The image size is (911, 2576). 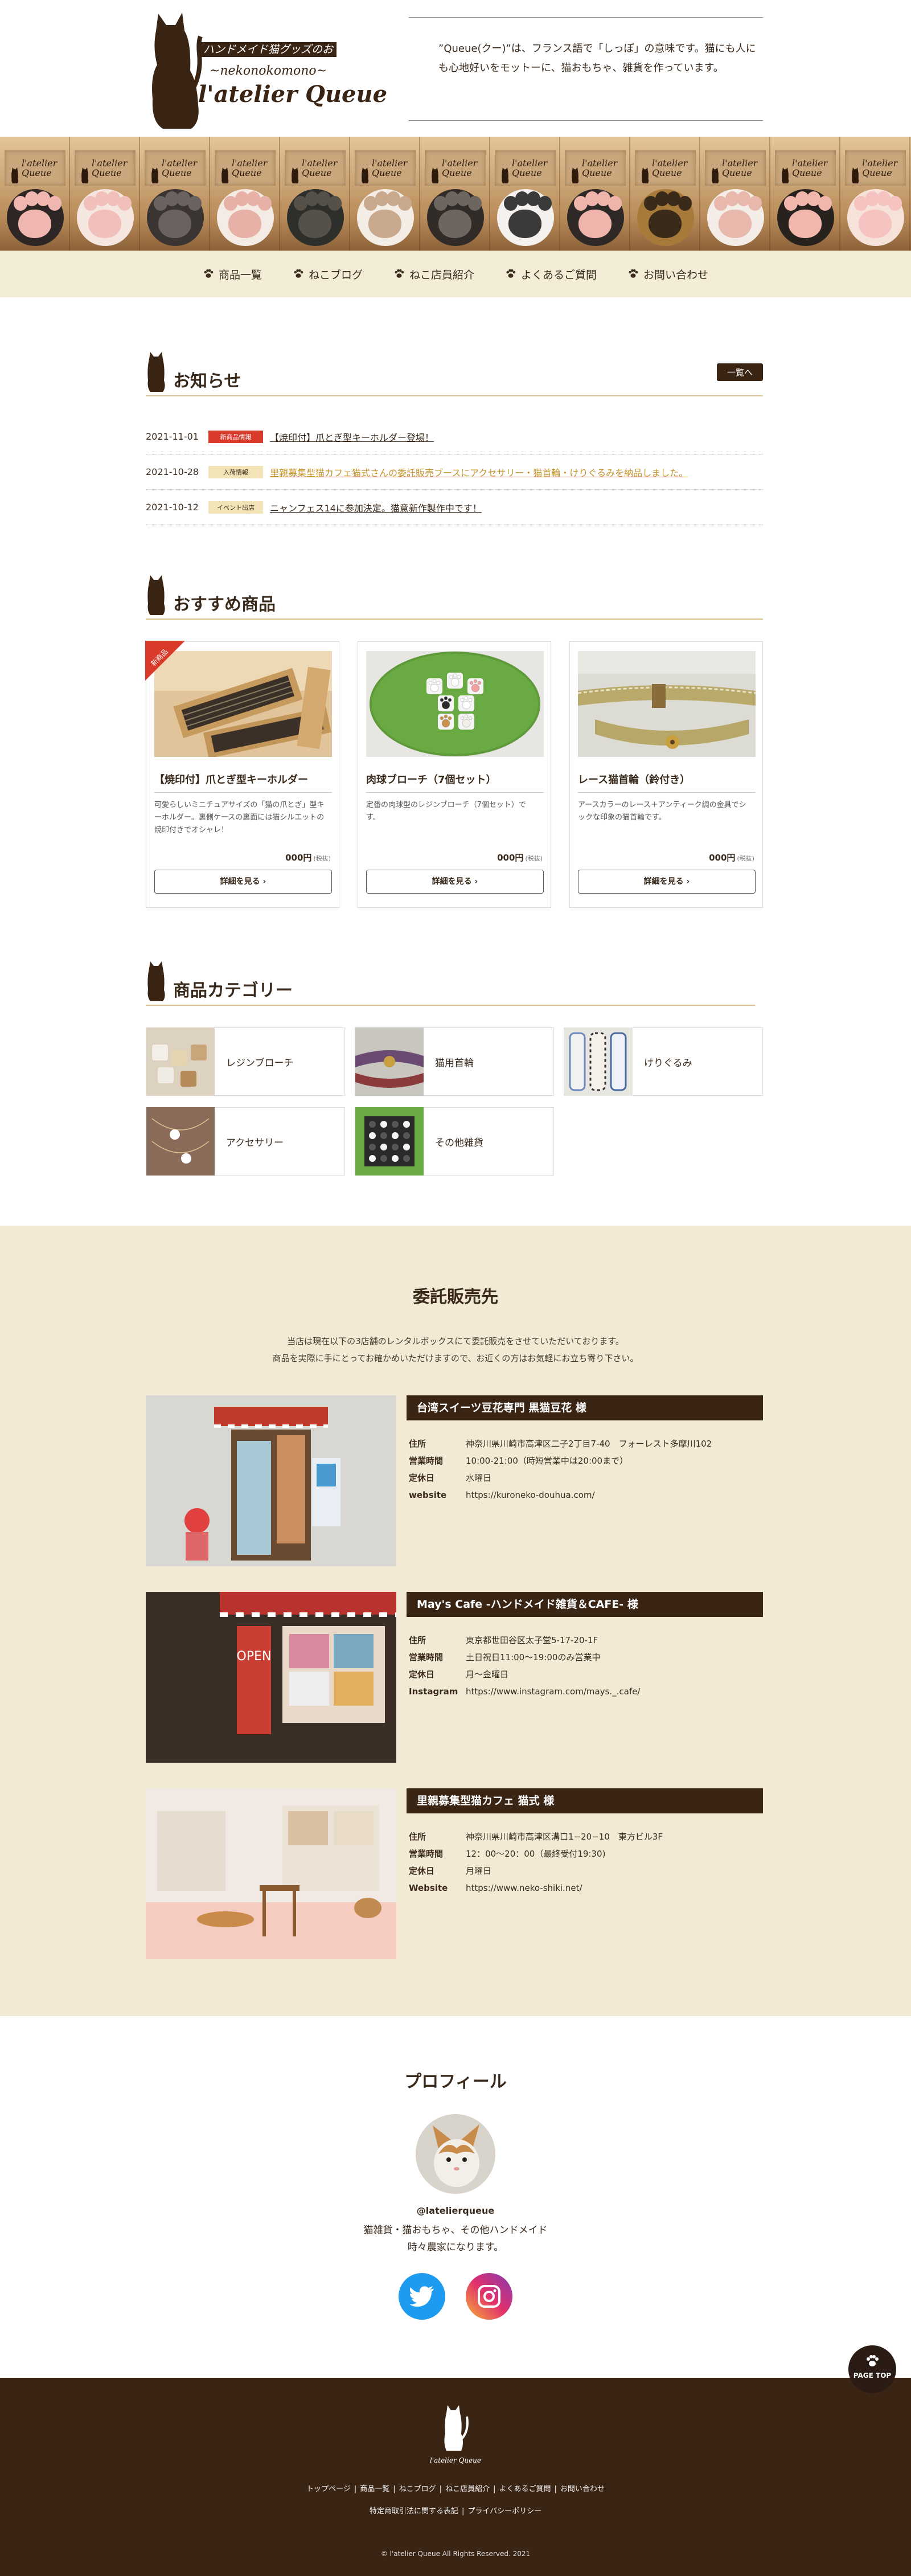 I want to click on profile-handle: @latelierqueue, so click(x=455, y=2210).